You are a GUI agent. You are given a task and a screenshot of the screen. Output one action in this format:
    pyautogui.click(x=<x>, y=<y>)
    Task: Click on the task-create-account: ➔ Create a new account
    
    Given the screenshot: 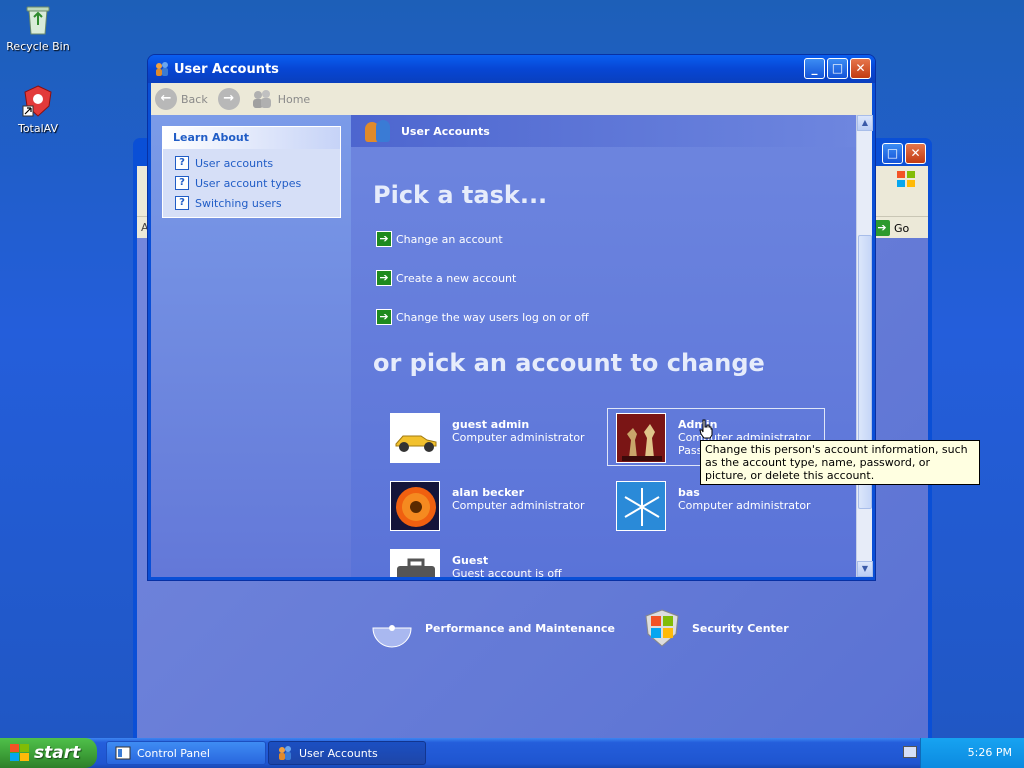 What is the action you would take?
    pyautogui.click(x=446, y=278)
    